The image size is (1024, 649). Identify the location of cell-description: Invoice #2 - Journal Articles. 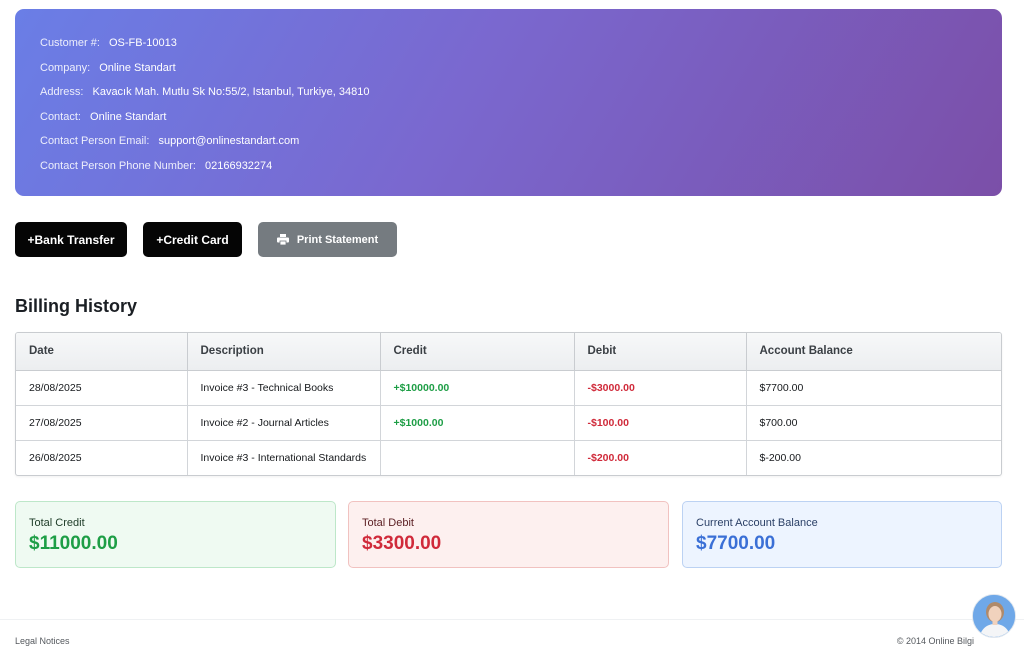
(284, 423).